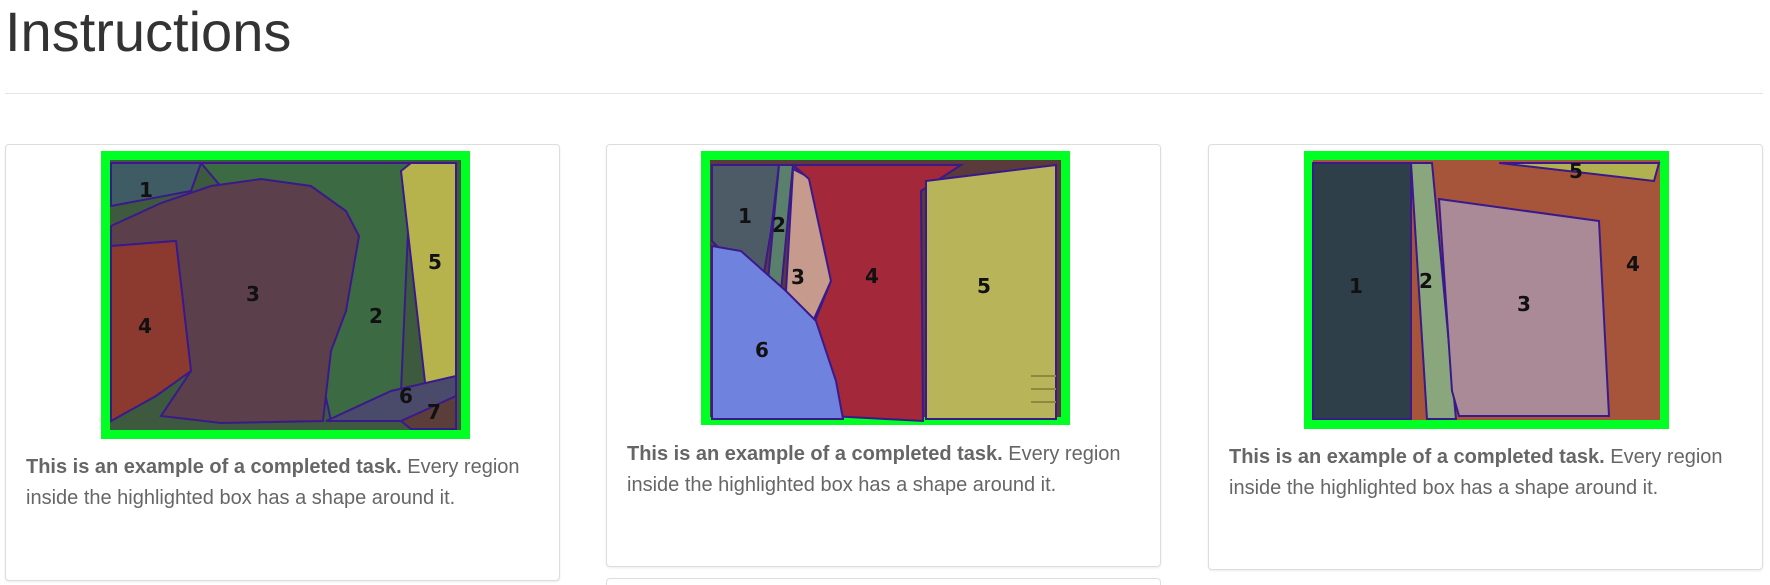  I want to click on example-image-3: 1 2 3 4 5, so click(1486, 290).